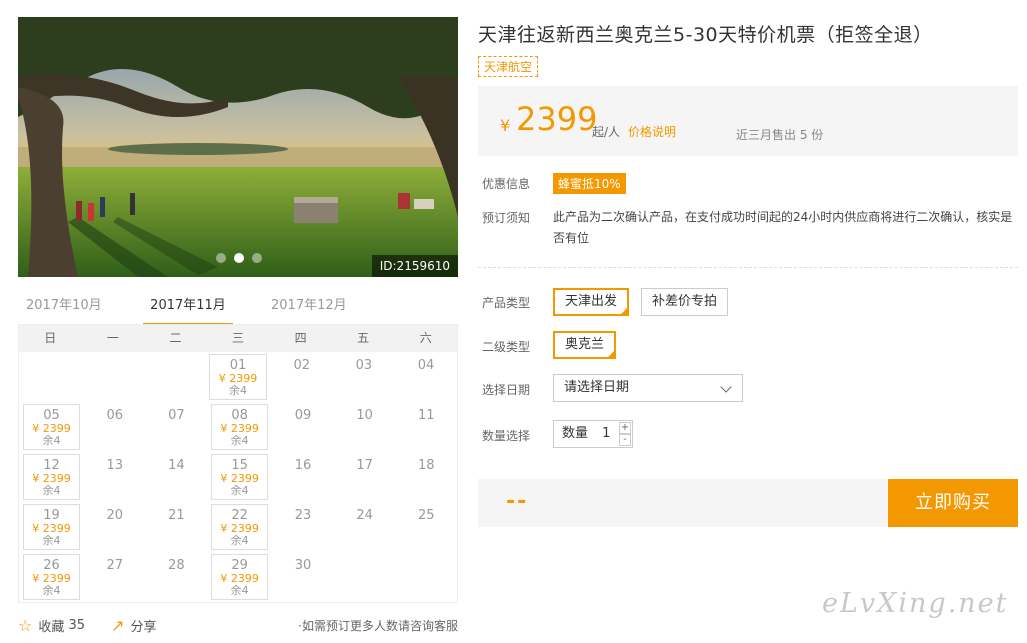 Image resolution: width=1027 pixels, height=643 pixels. Describe the element at coordinates (780, 135) in the screenshot. I see `sold-count: 近三月售出 5 份` at that location.